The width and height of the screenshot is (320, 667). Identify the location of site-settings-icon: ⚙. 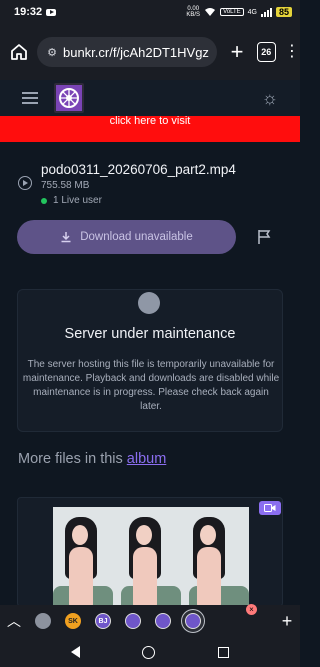
(52, 52).